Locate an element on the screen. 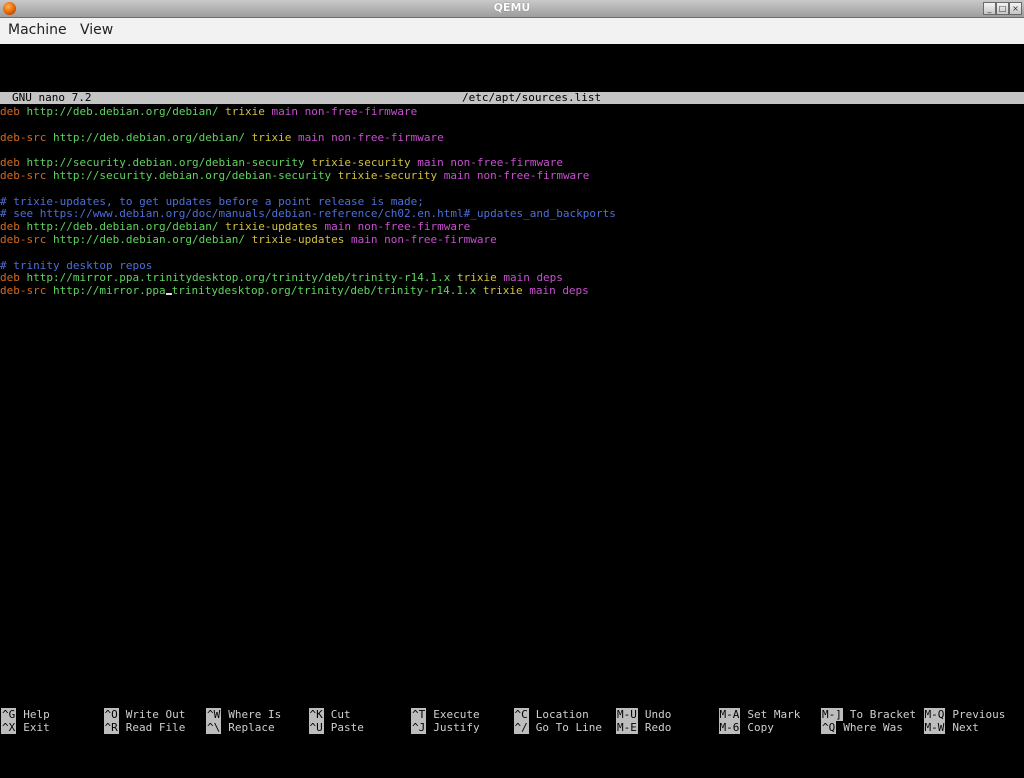 This screenshot has height=778, width=1024. shortcut-label: Next is located at coordinates (965, 727).